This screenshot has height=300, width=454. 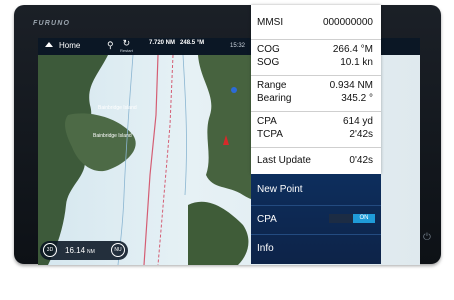 What do you see at coordinates (316, 219) in the screenshot?
I see `context-menu: New Point CPA ON Info` at bounding box center [316, 219].